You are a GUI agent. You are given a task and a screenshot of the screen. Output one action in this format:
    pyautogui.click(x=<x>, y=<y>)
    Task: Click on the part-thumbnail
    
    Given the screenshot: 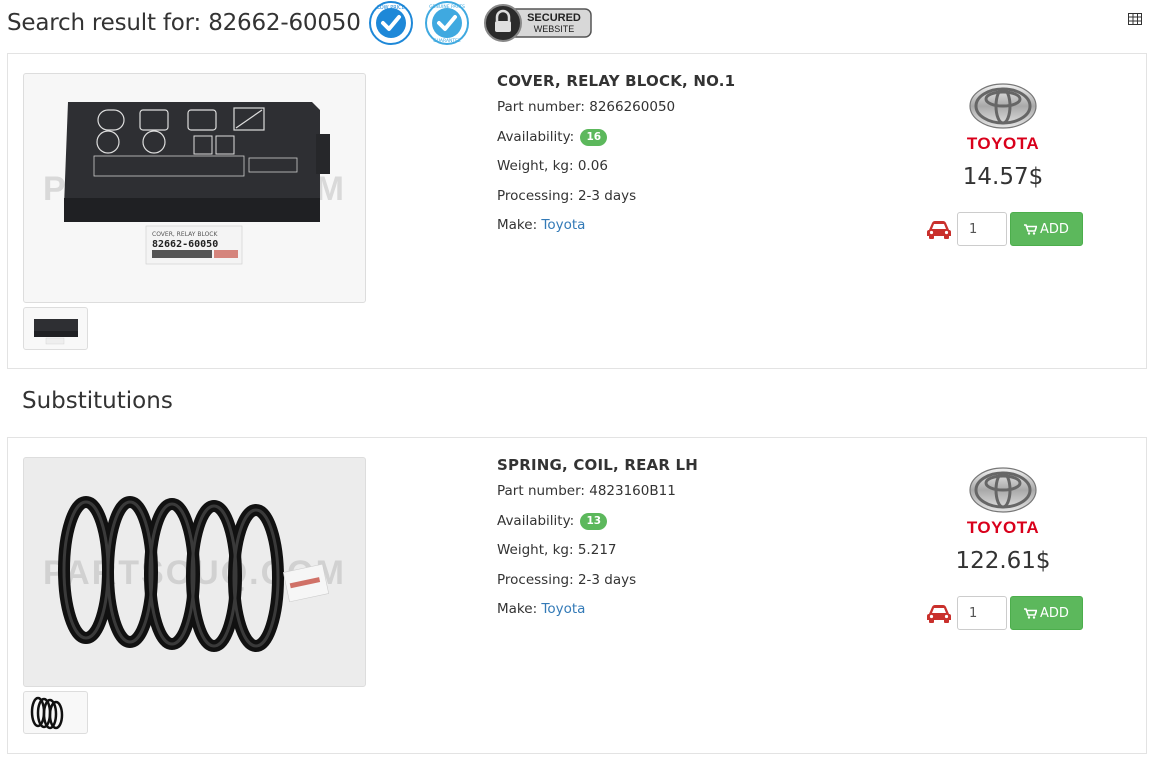 What is the action you would take?
    pyautogui.click(x=55, y=328)
    